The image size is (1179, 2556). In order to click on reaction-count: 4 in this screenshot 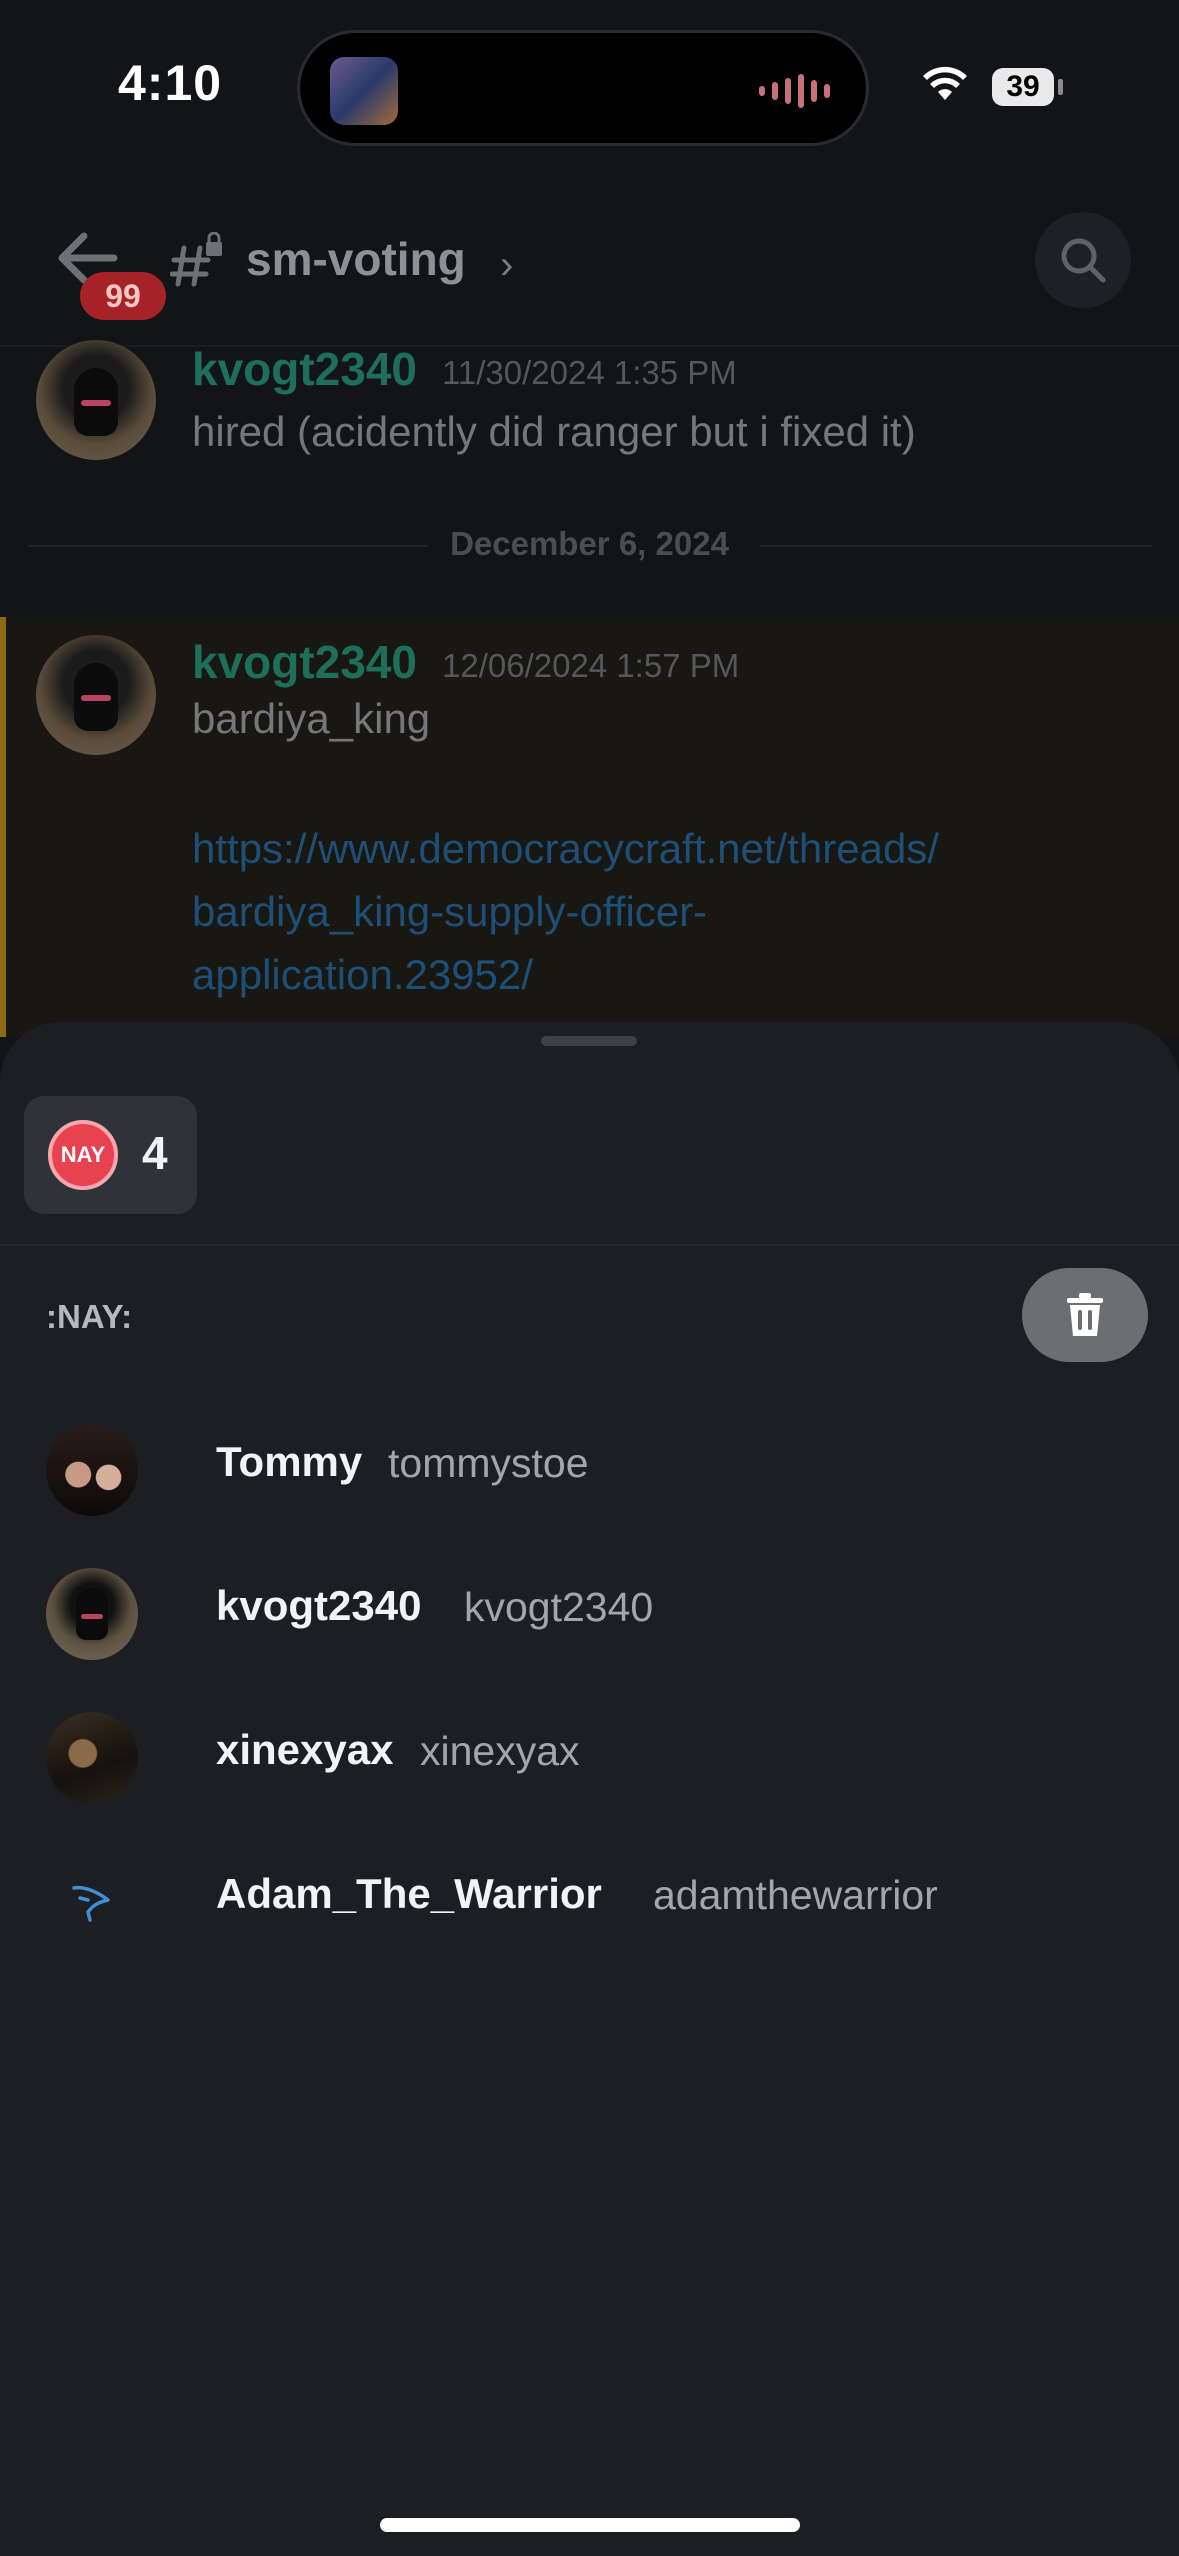, I will do `click(155, 1153)`.